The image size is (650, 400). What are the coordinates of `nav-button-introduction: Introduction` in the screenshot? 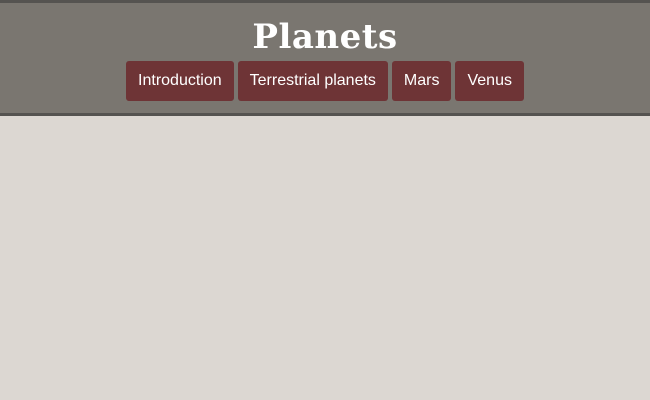 It's located at (180, 81).